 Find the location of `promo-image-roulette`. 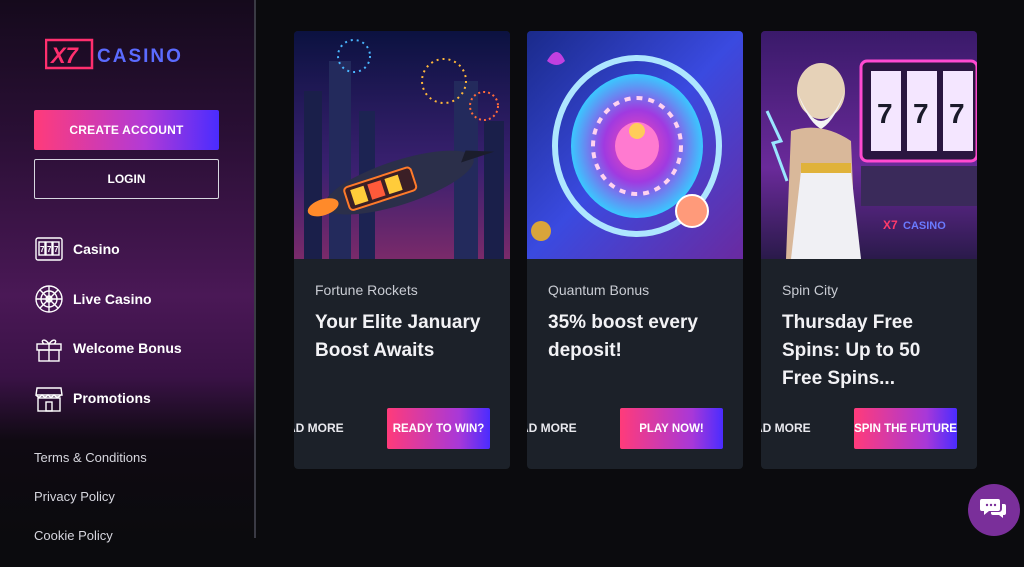

promo-image-roulette is located at coordinates (635, 145).